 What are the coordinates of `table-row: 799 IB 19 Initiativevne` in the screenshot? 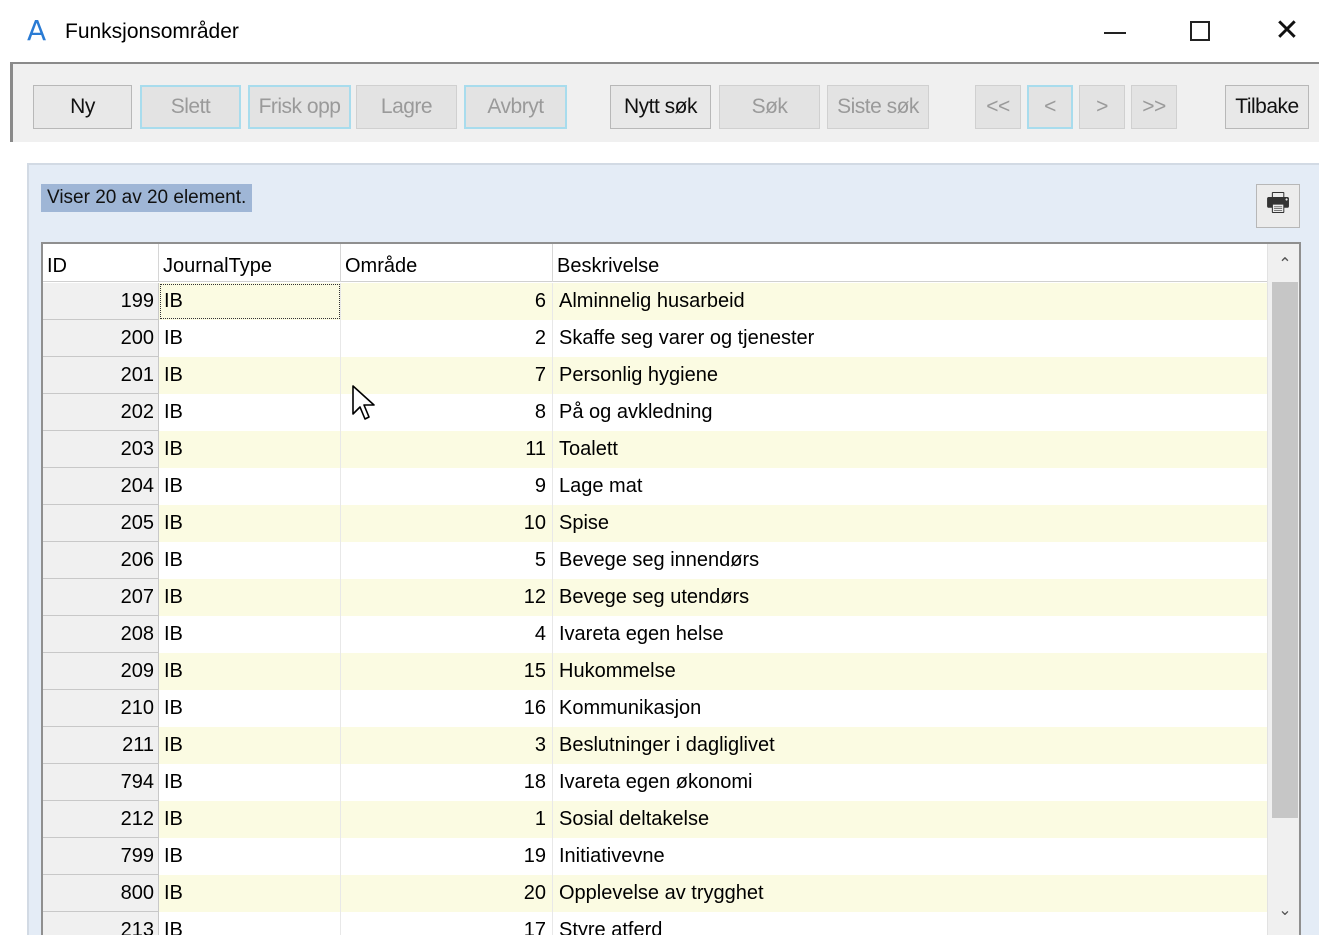 It's located at (655, 856).